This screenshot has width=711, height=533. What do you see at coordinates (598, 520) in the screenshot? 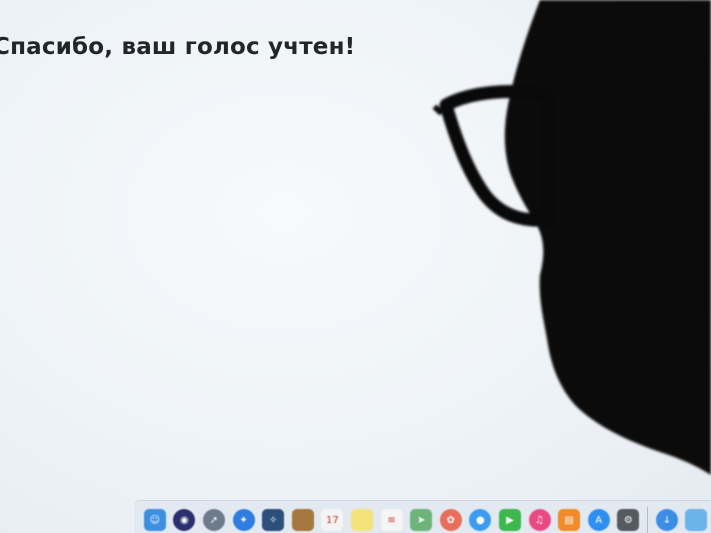
I see `app-store-icon: A` at bounding box center [598, 520].